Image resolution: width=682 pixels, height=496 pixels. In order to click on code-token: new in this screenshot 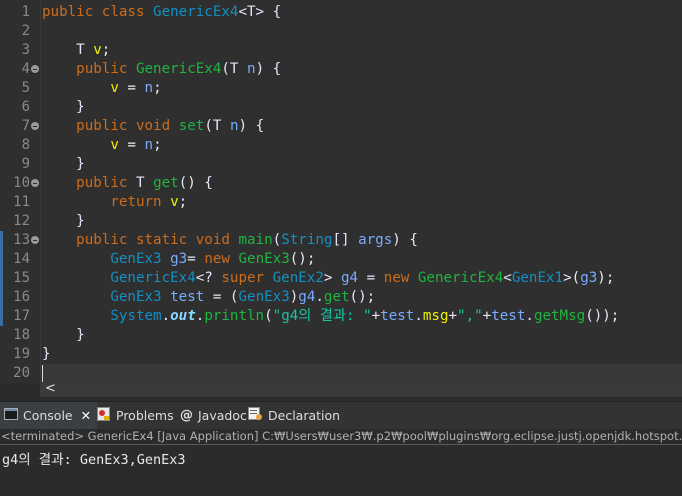, I will do `click(400, 278)`.